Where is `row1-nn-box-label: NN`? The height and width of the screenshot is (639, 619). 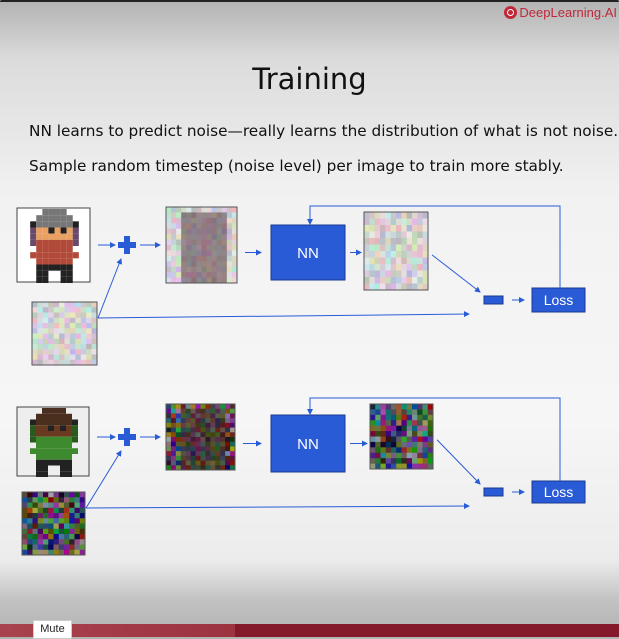
row1-nn-box-label: NN is located at coordinates (308, 253).